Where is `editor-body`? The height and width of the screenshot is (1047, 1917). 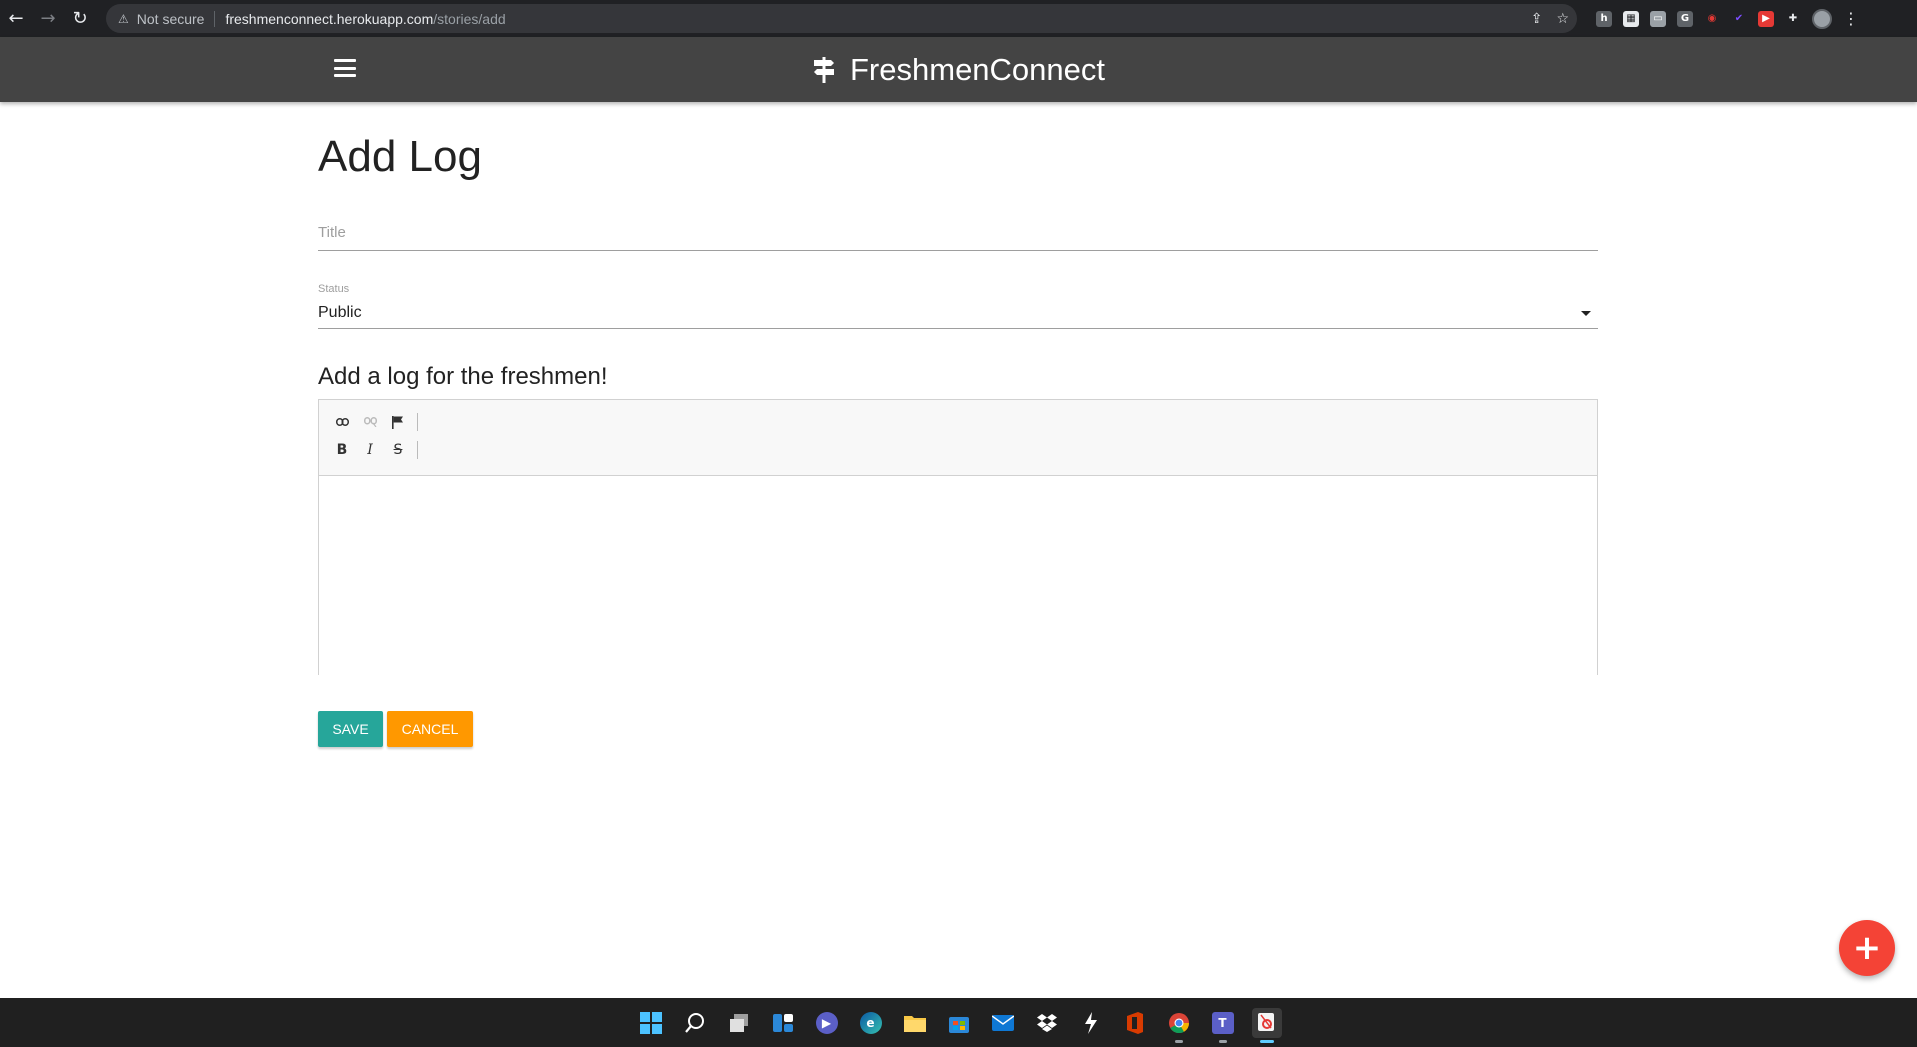 editor-body is located at coordinates (958, 576).